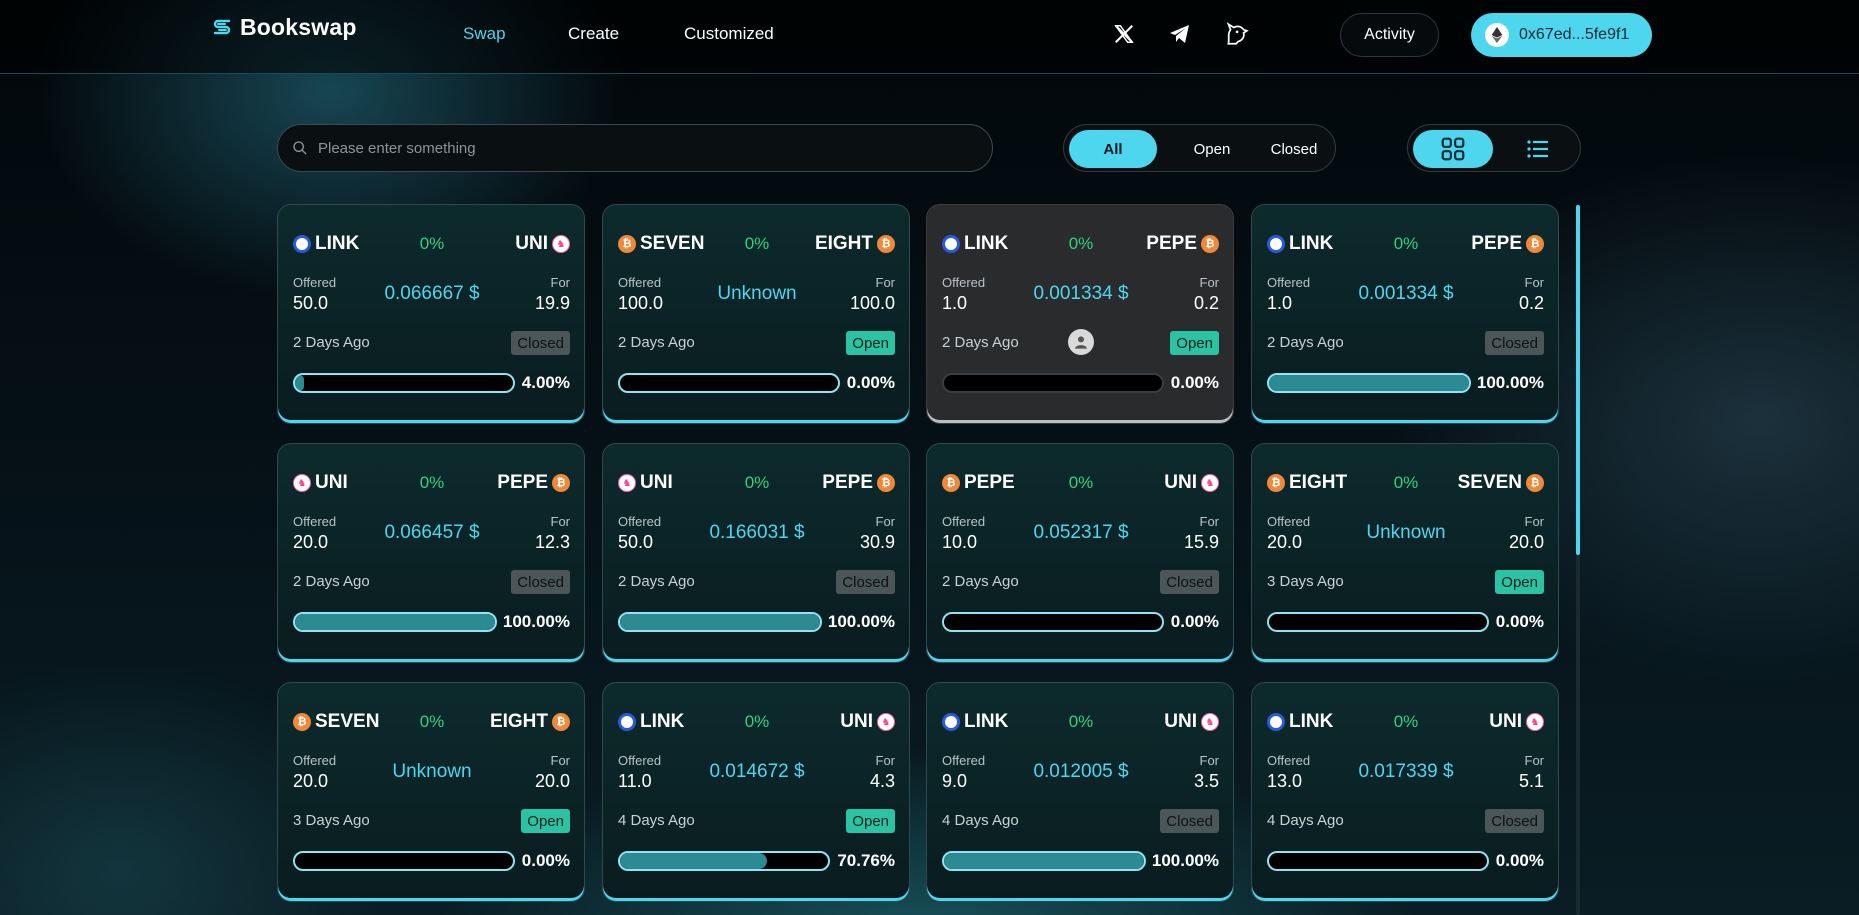  Describe the element at coordinates (298, 27) in the screenshot. I see `brand-name: Bookswap` at that location.